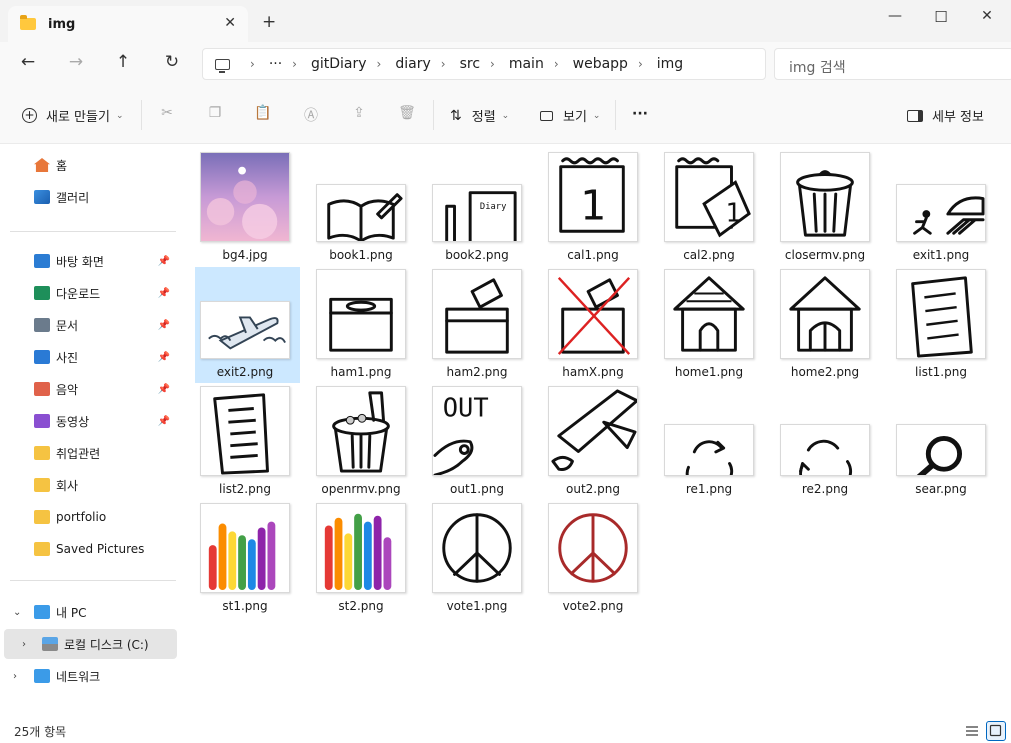  I want to click on sidebar-item-home: 홈, so click(88, 165).